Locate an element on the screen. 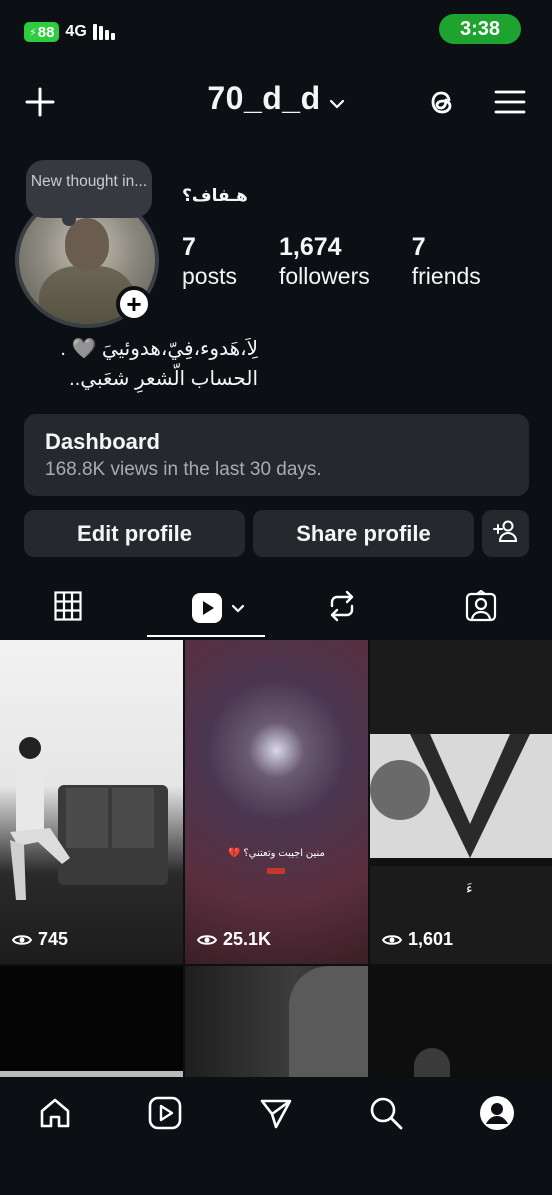  nav-reels is located at coordinates (165, 1115).